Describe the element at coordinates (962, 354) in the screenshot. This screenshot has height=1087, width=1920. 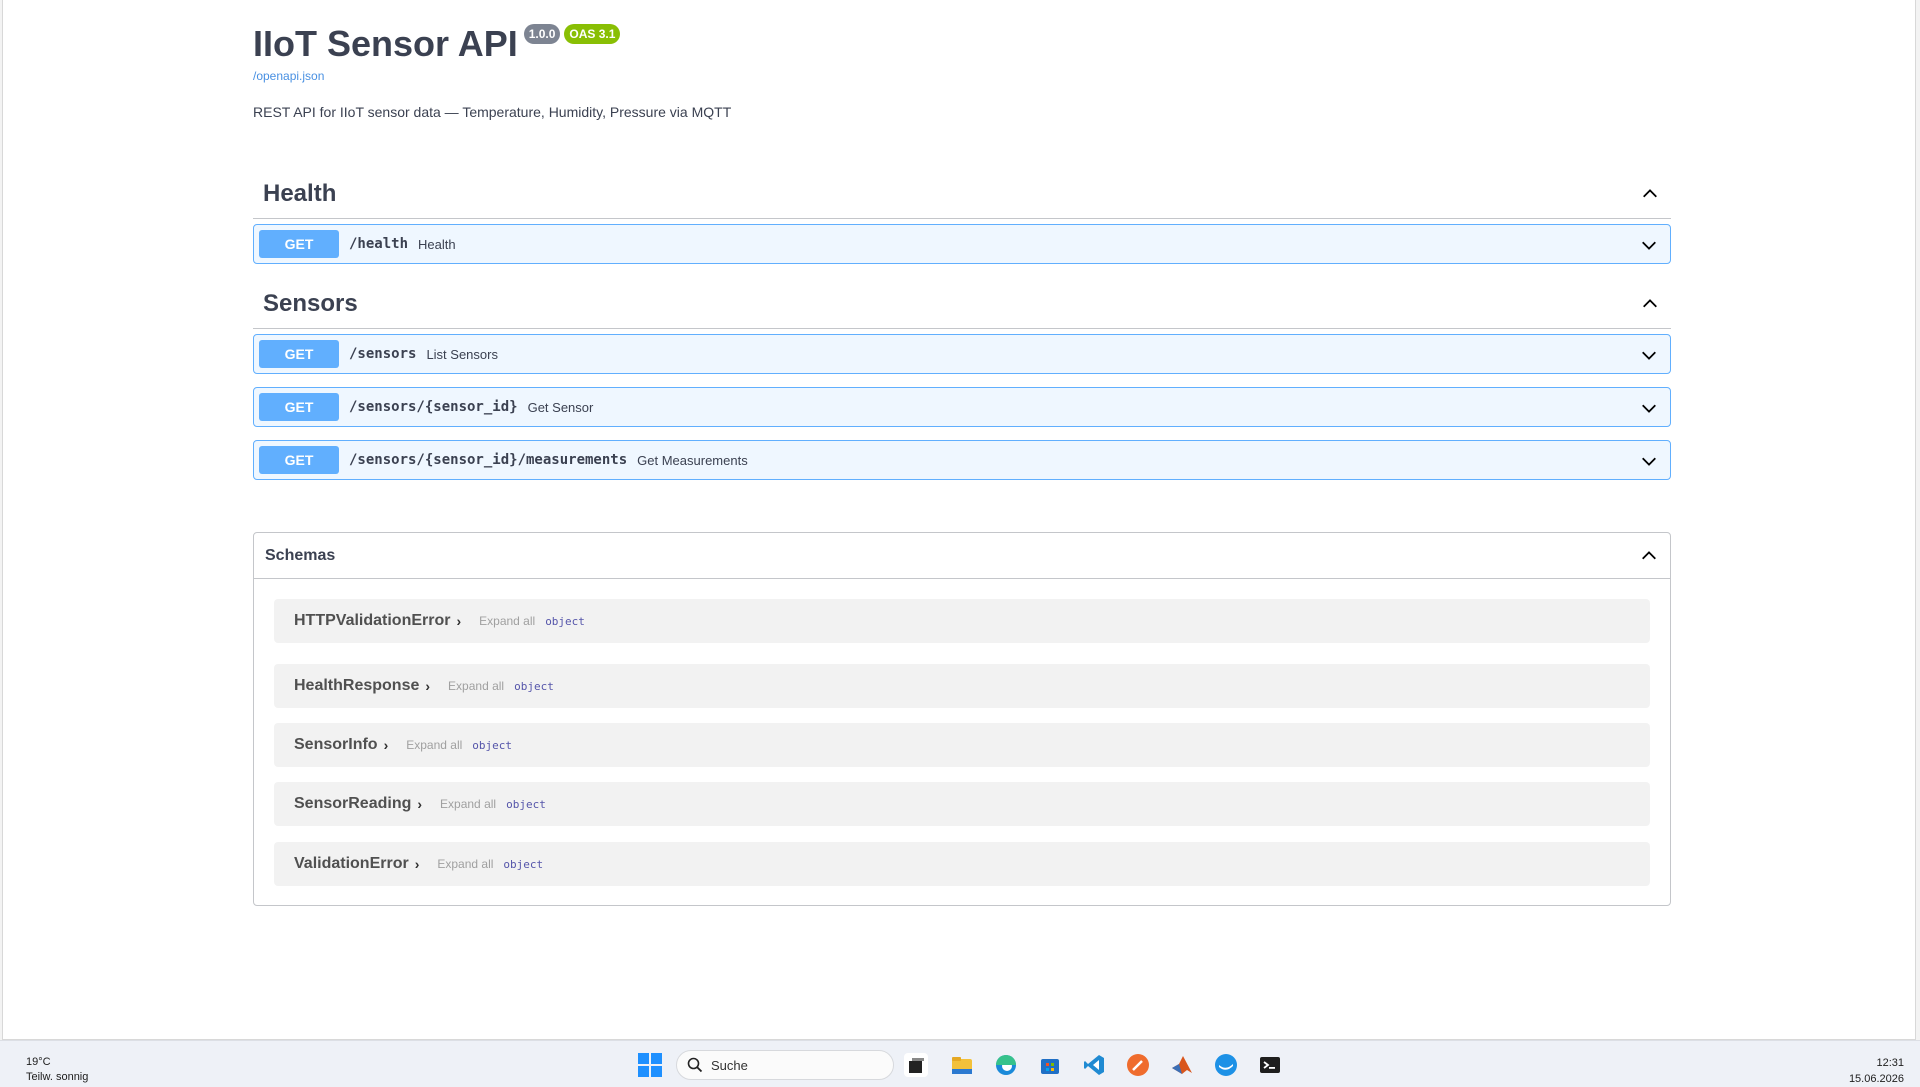
I see `operation-get-sensors: GET /sensors List Sensors` at that location.